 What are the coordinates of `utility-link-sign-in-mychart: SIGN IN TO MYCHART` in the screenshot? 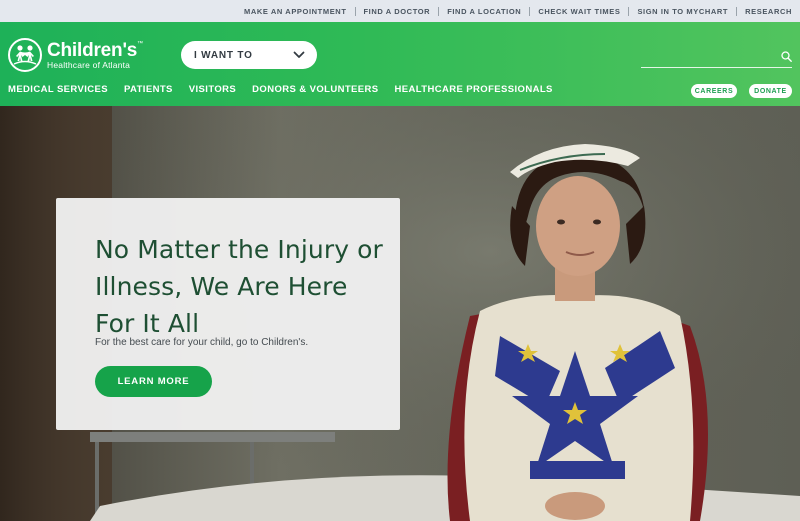 It's located at (682, 11).